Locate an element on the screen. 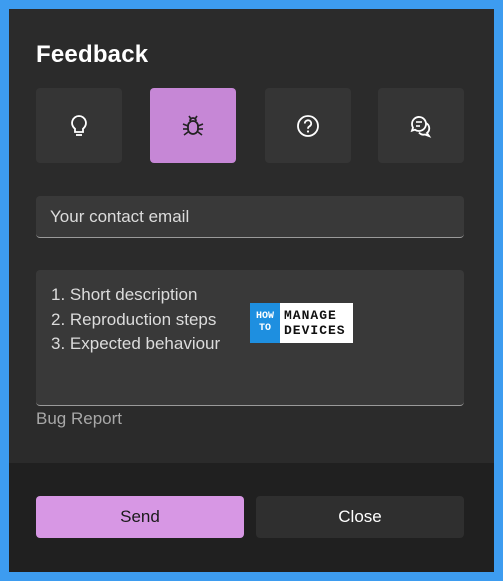 This screenshot has width=503, height=581. question-button is located at coordinates (308, 125).